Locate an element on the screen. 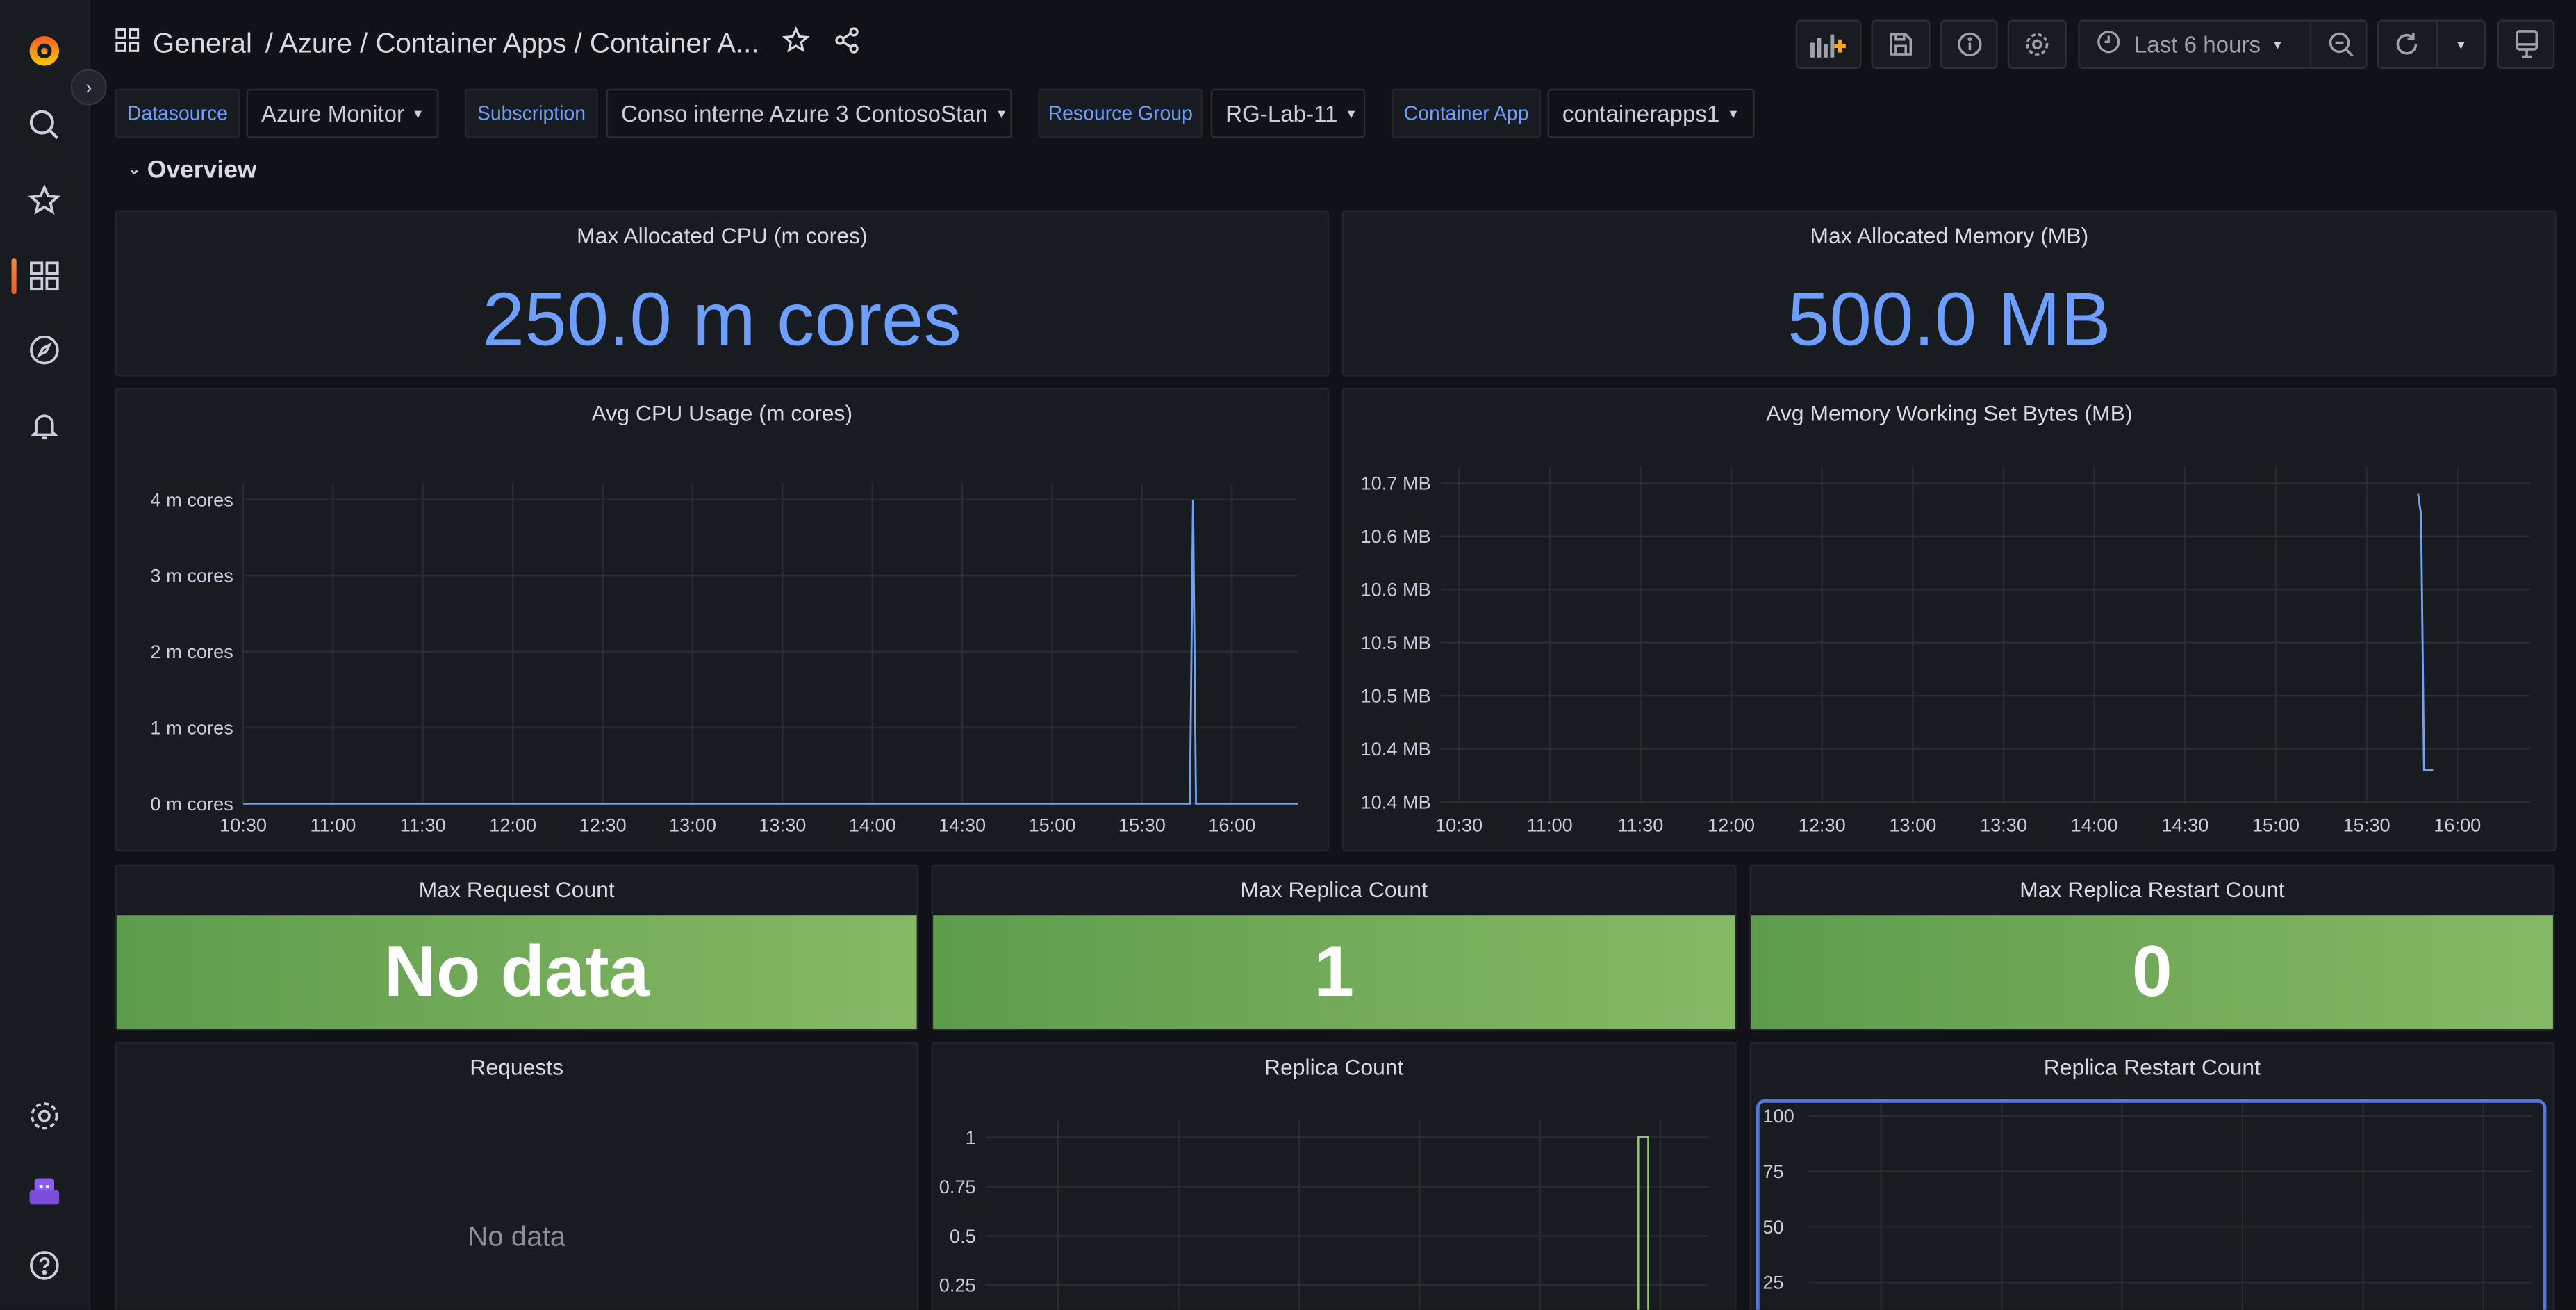  y-tick-label: 4 m cores is located at coordinates (192, 499).